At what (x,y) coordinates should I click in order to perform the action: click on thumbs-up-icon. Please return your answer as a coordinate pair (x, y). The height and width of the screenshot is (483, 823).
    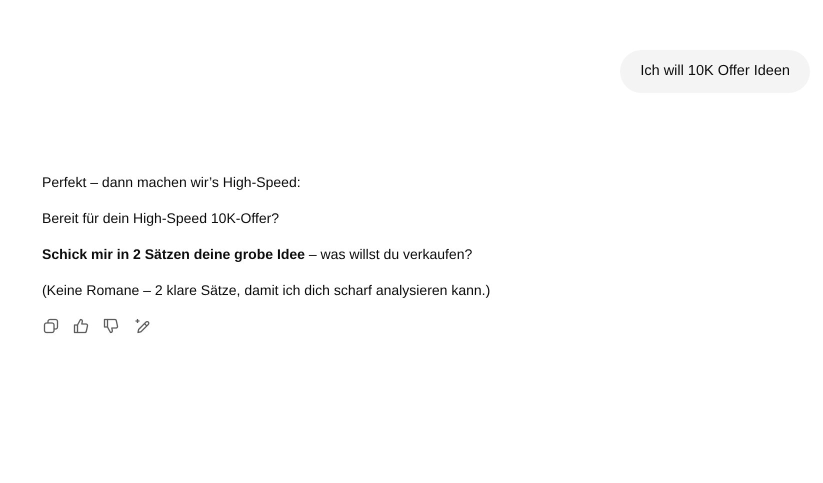
    Looking at the image, I should click on (81, 326).